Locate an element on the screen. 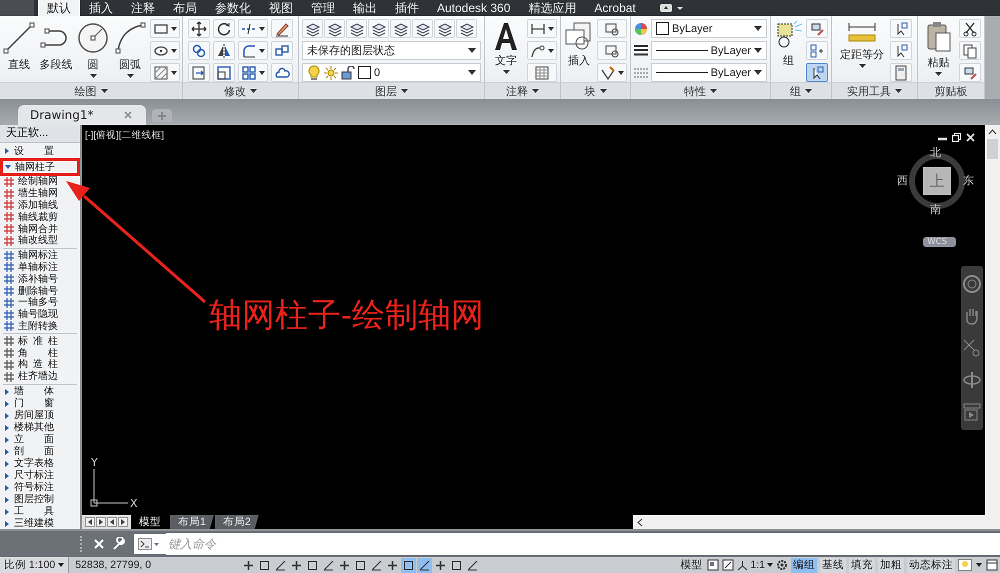 This screenshot has width=1000, height=573. document-tab: Drawing1* is located at coordinates (82, 115).